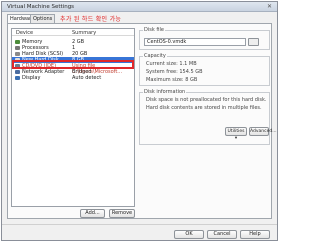 The image size is (320, 243). What do you see at coordinates (236, 138) in the screenshot?
I see `chevron-down-icon: ▾` at bounding box center [236, 138].